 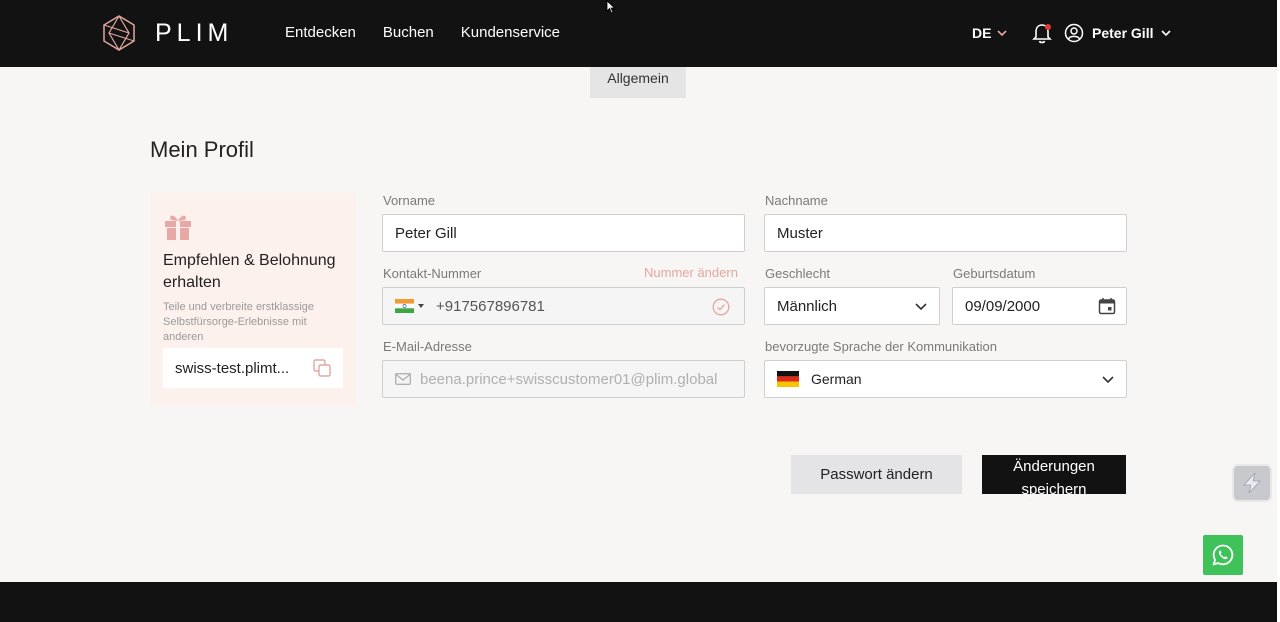 What do you see at coordinates (611, 7) in the screenshot?
I see `mouse-cursor-icon` at bounding box center [611, 7].